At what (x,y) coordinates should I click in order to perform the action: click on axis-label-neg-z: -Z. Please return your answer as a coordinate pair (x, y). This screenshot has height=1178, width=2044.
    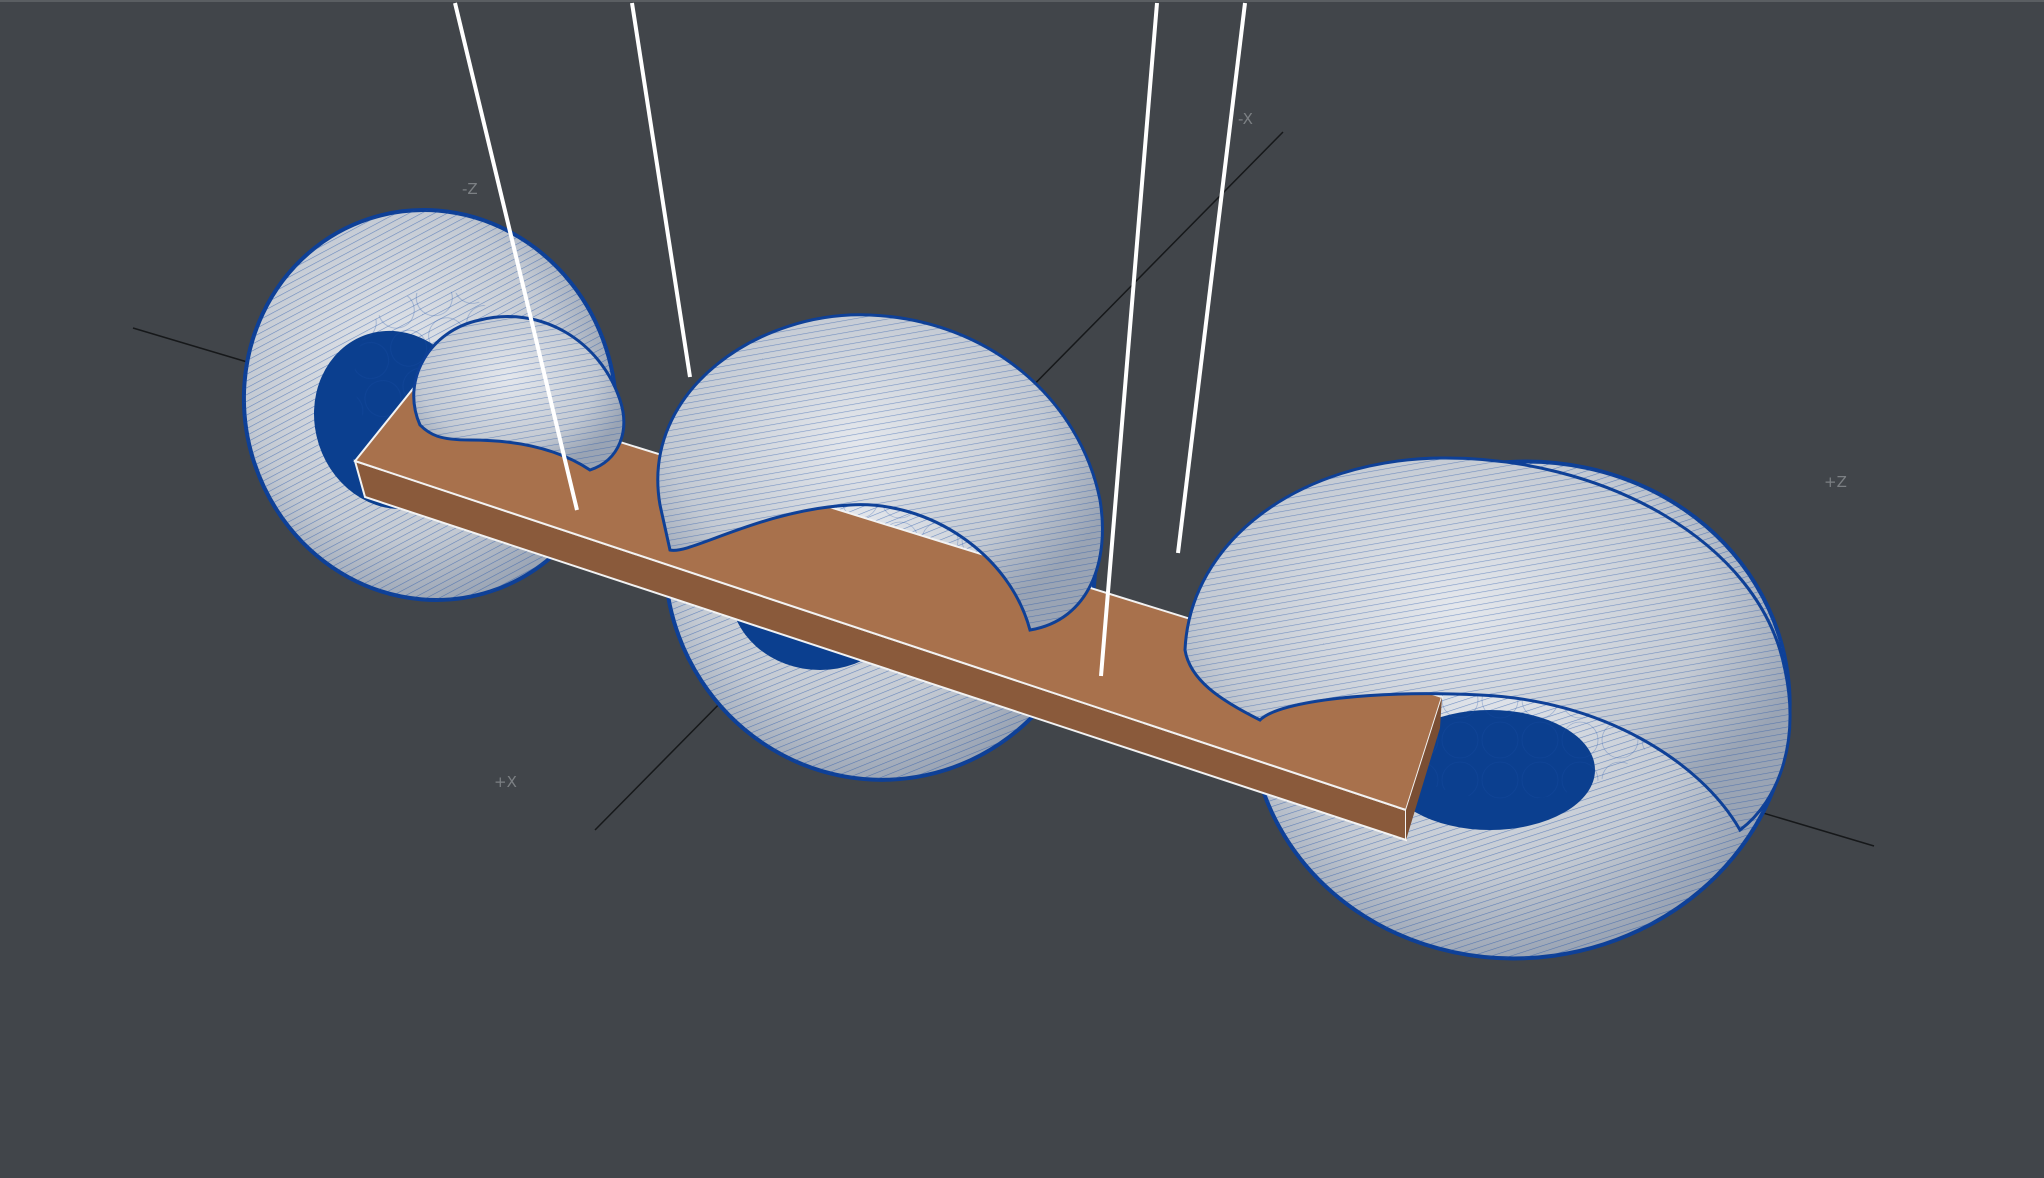
    Looking at the image, I should click on (470, 189).